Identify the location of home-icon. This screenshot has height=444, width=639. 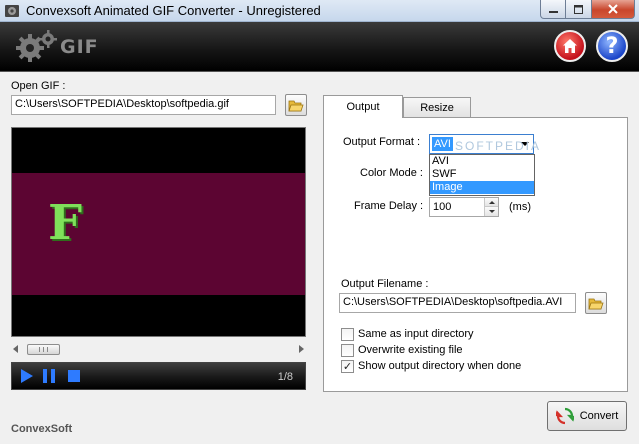
(570, 46).